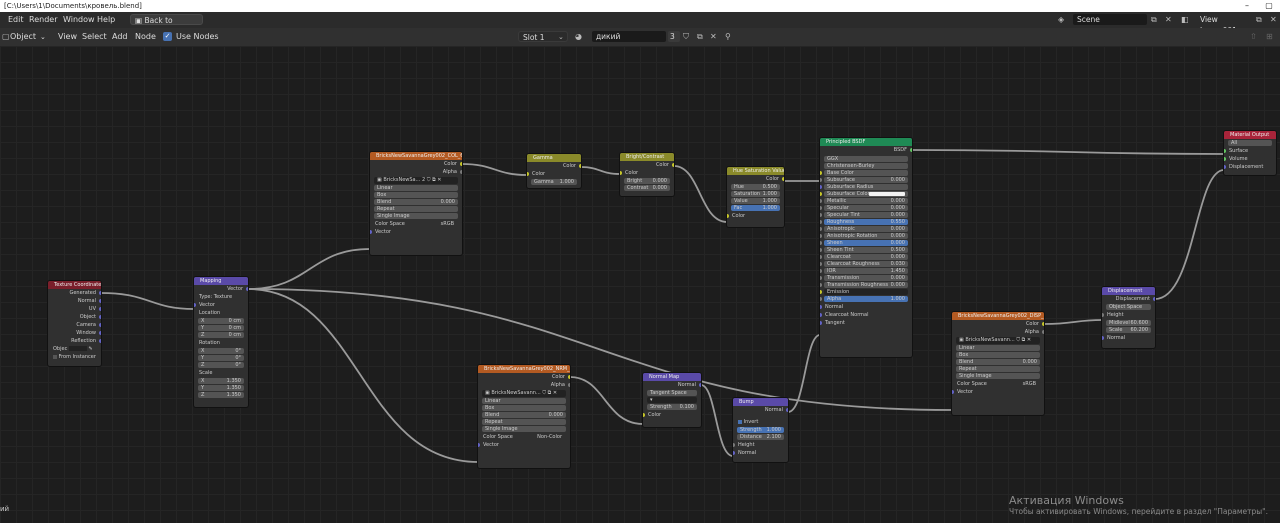 The width and height of the screenshot is (1280, 523). I want to click on output-generated: Generated, so click(74, 293).